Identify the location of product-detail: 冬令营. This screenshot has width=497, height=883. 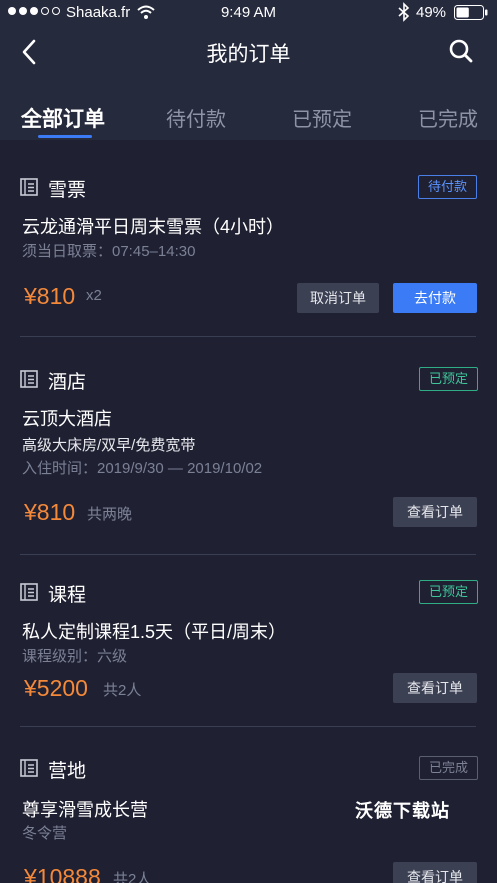
(45, 833).